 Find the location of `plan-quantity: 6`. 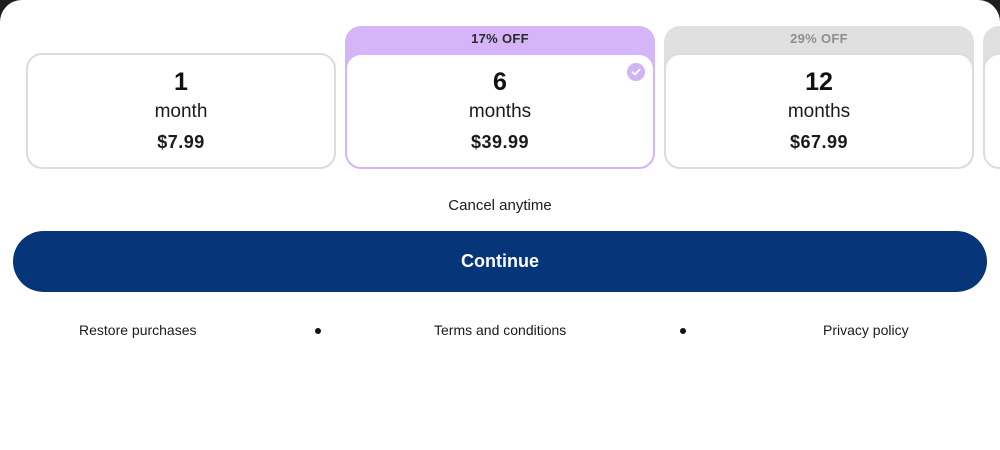

plan-quantity: 6 is located at coordinates (500, 82).